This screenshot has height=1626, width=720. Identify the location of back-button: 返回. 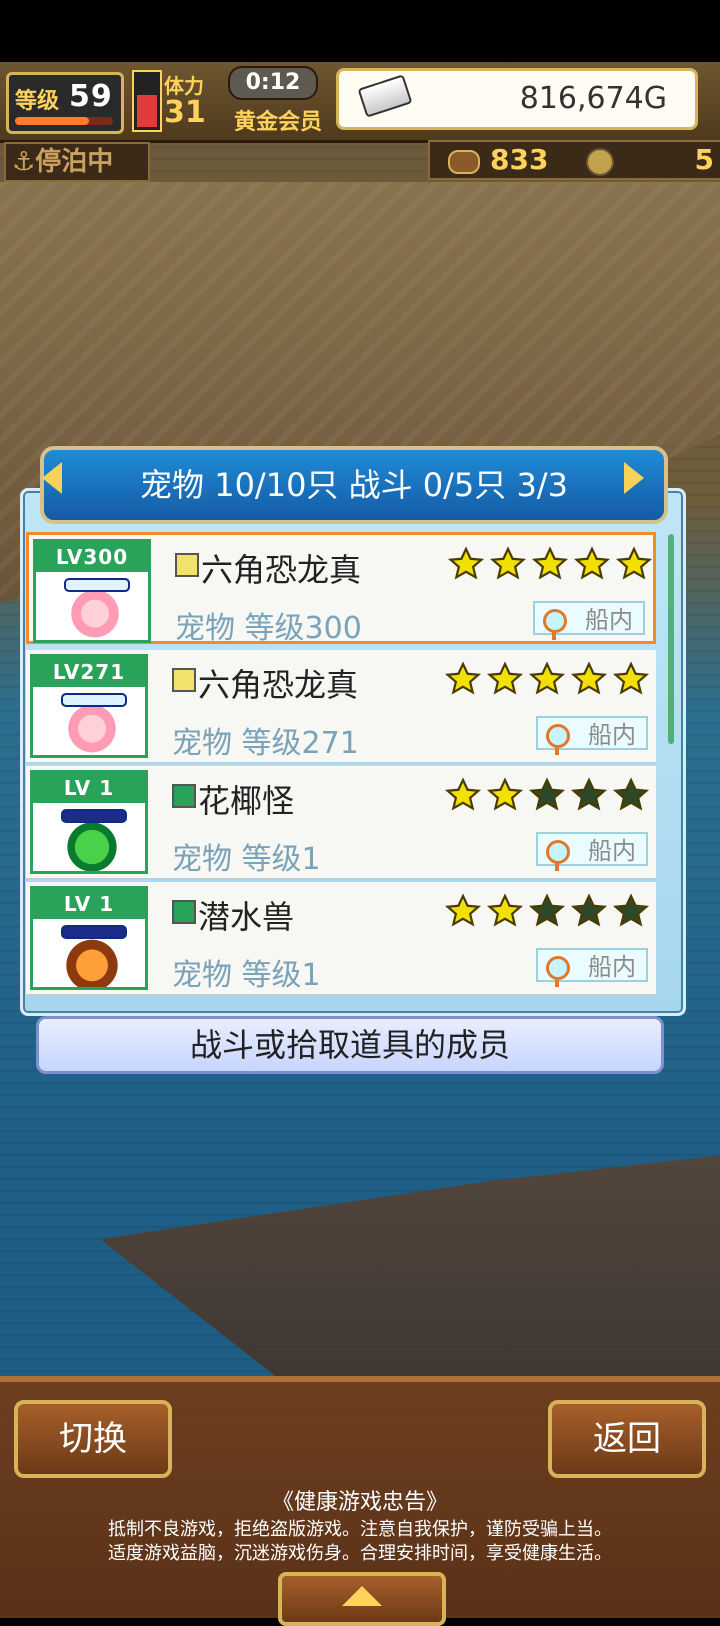
(627, 1439).